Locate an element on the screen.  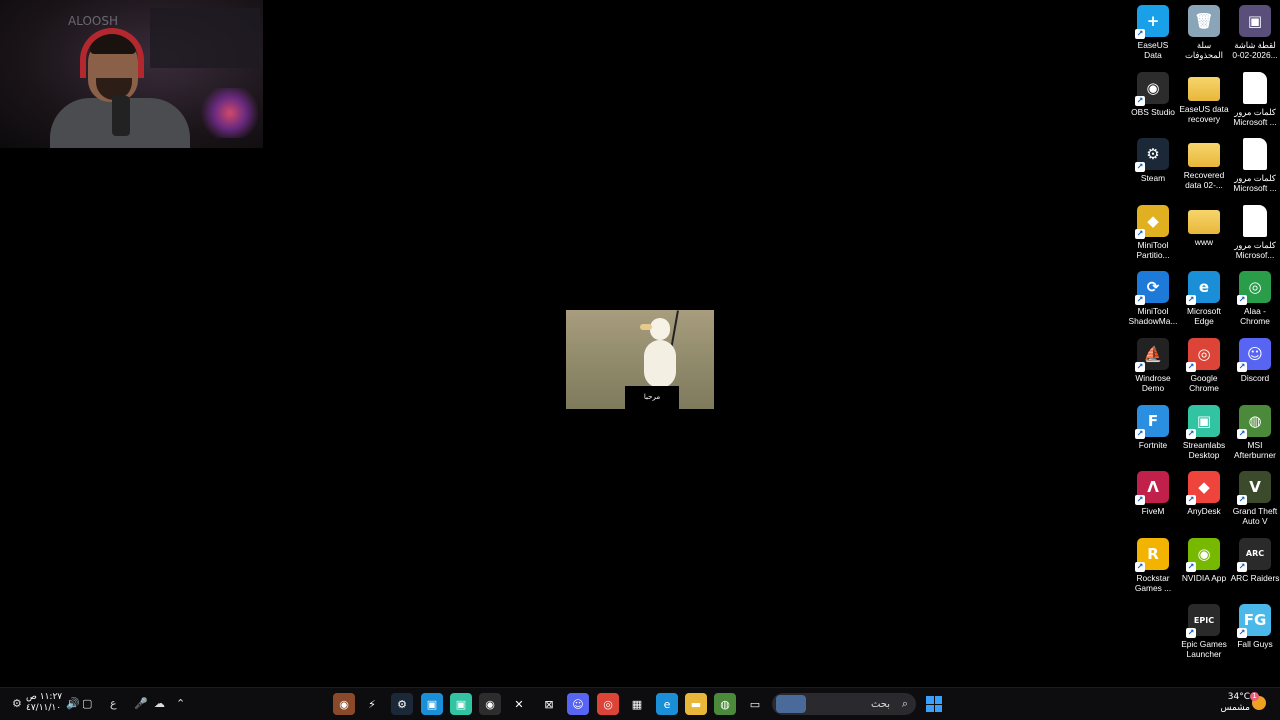
settings-icon: ⚙ is located at coordinates (17, 703).